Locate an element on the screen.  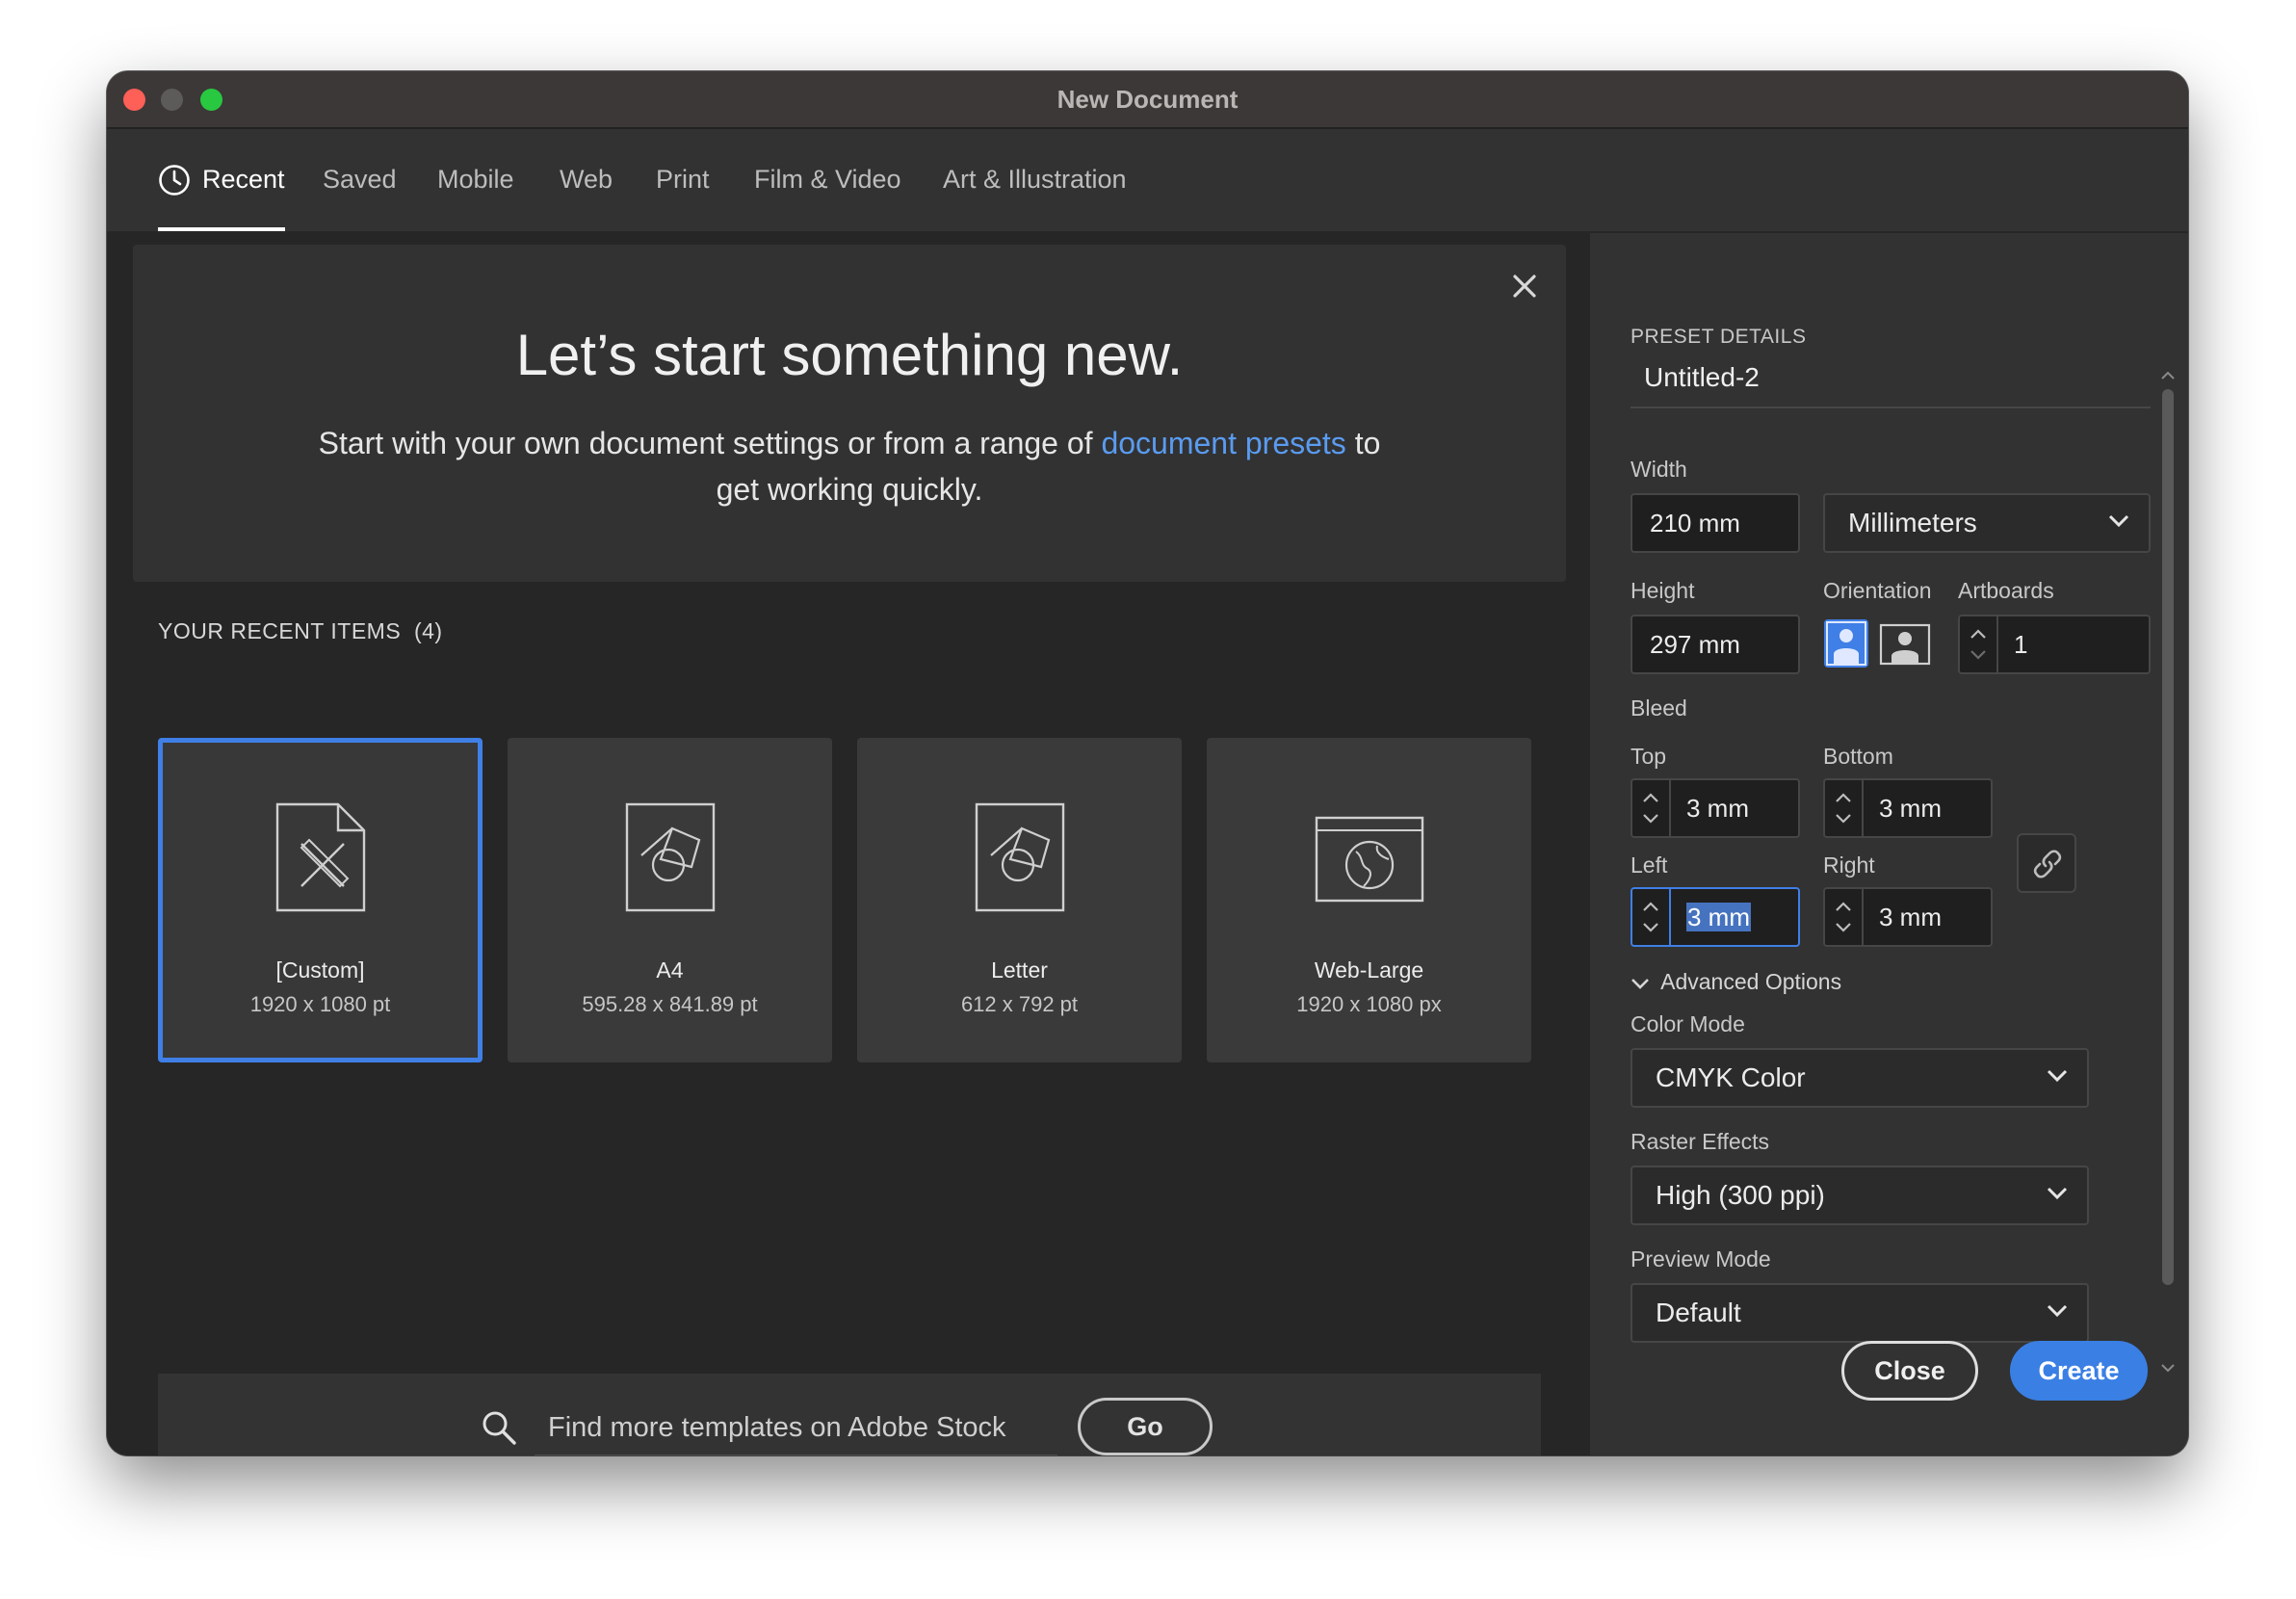
preset-details-heading: PRESET DETAILS is located at coordinates (1719, 337).